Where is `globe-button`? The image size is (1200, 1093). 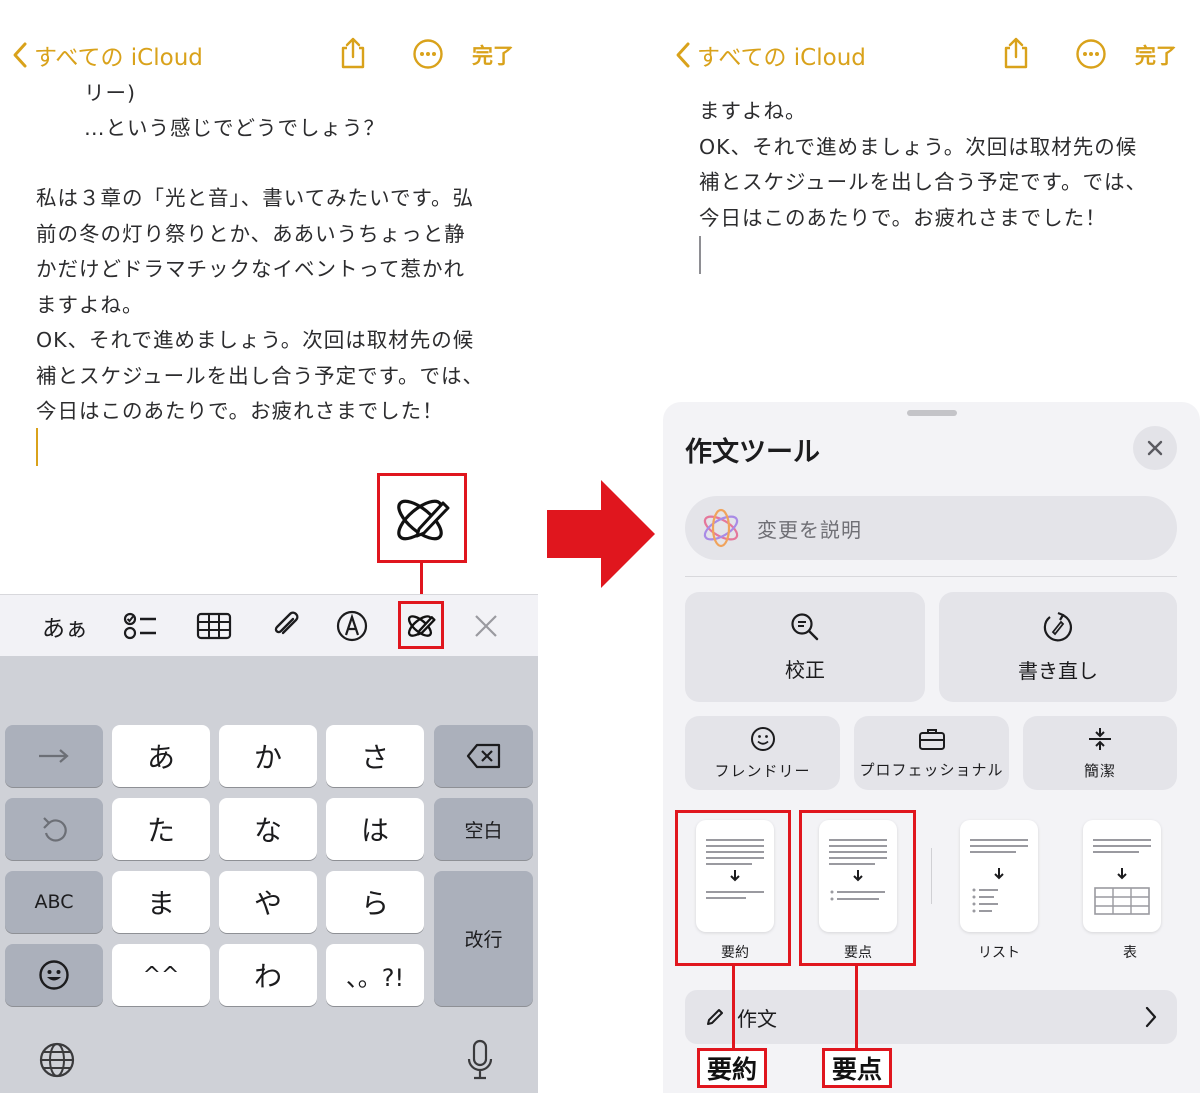 globe-button is located at coordinates (57, 1062).